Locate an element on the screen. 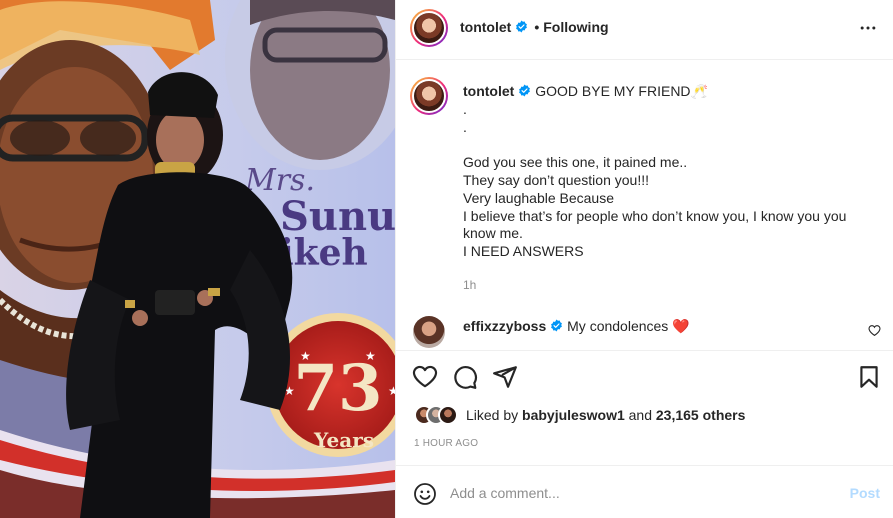 Image resolution: width=893 pixels, height=518 pixels. action-bar is located at coordinates (644, 377).